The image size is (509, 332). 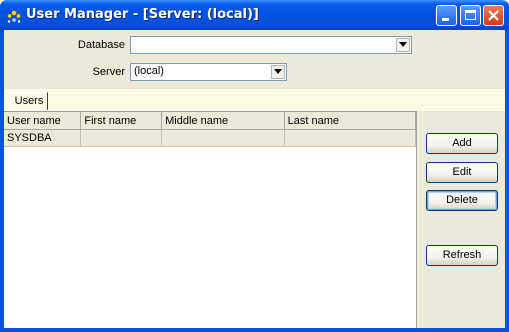 I want to click on maximize-button, so click(x=470, y=15).